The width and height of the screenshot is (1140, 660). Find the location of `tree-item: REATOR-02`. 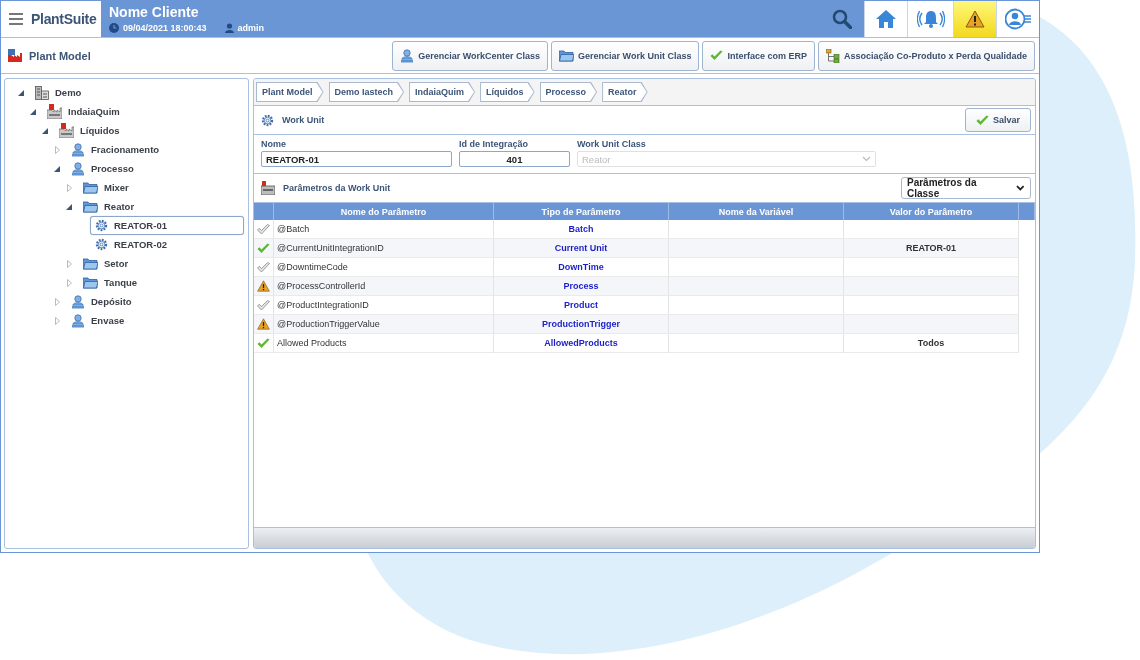

tree-item: REATOR-02 is located at coordinates (131, 244).